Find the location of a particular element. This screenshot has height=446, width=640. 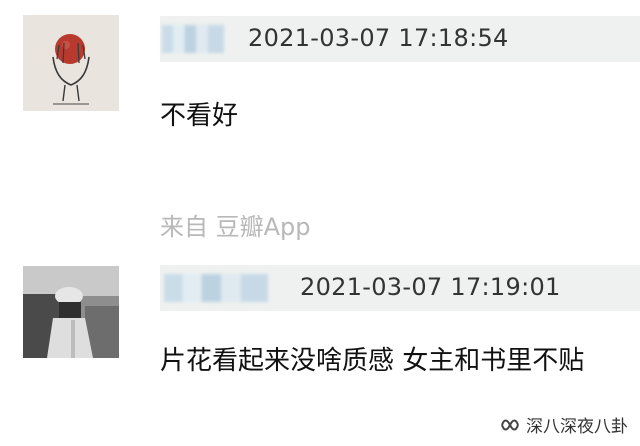

watermark-label: 深八深夜八卦 is located at coordinates (577, 427).